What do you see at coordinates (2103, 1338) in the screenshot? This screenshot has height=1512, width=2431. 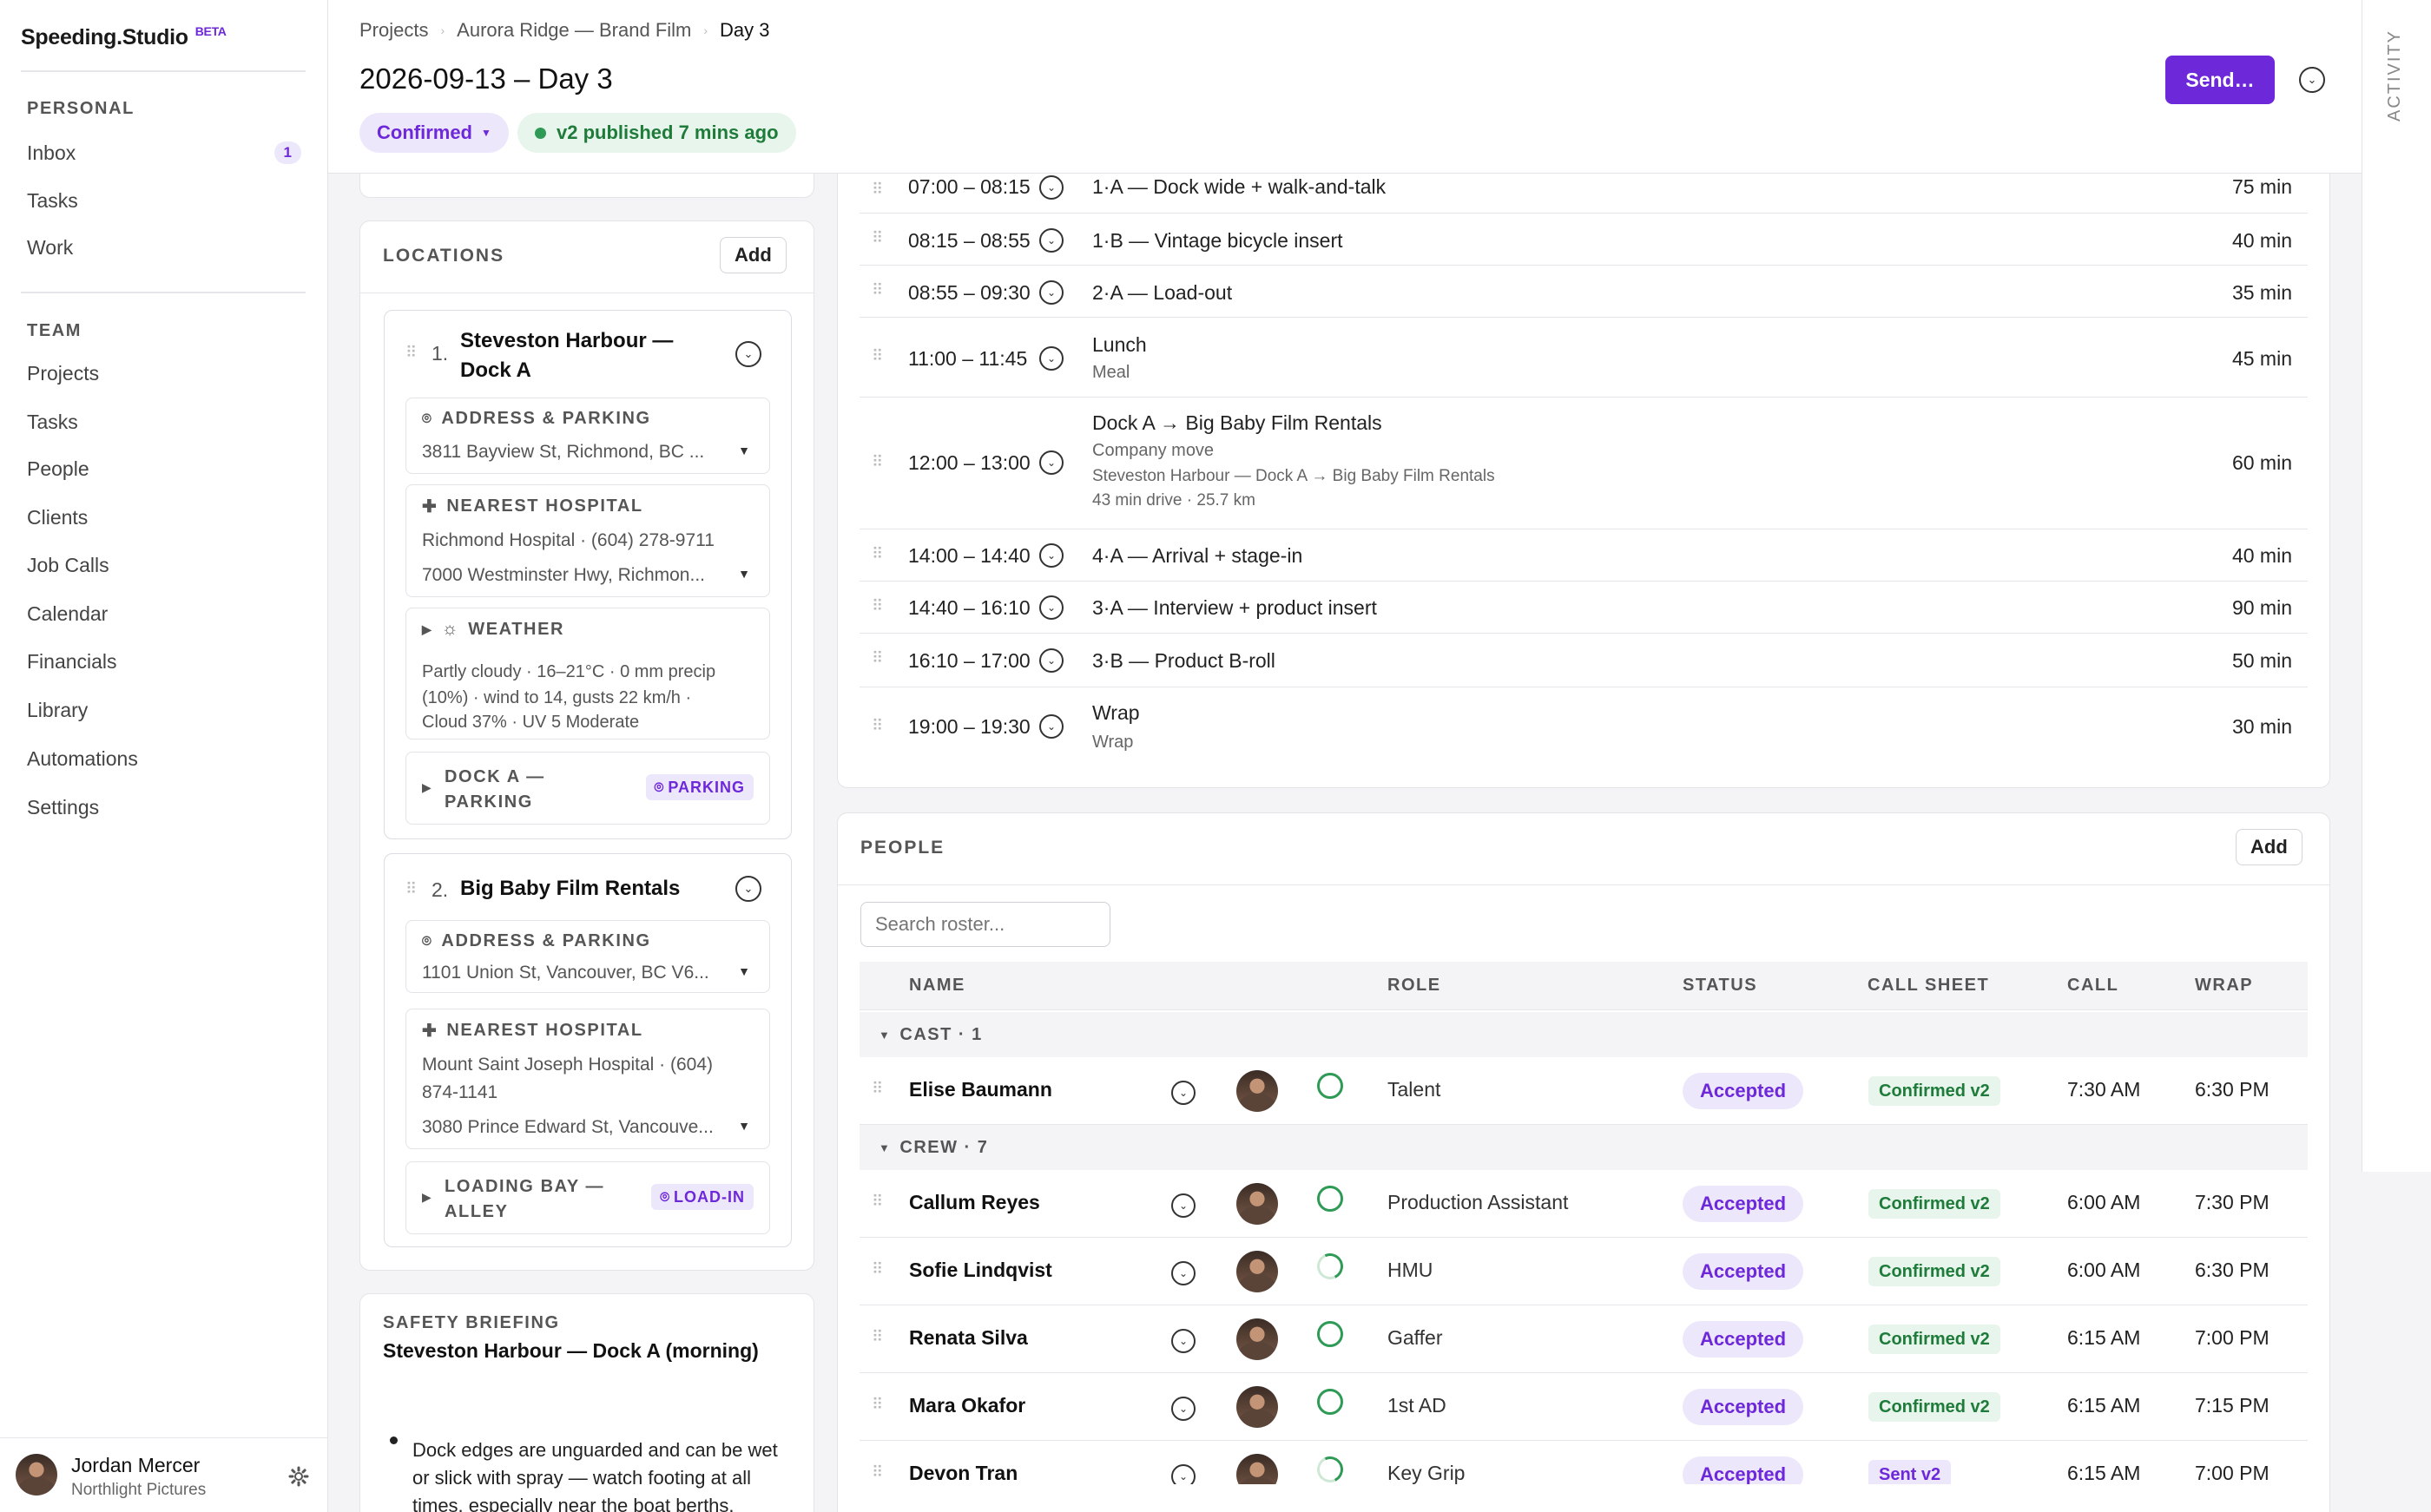 I see `call-time: 6:15 AM` at bounding box center [2103, 1338].